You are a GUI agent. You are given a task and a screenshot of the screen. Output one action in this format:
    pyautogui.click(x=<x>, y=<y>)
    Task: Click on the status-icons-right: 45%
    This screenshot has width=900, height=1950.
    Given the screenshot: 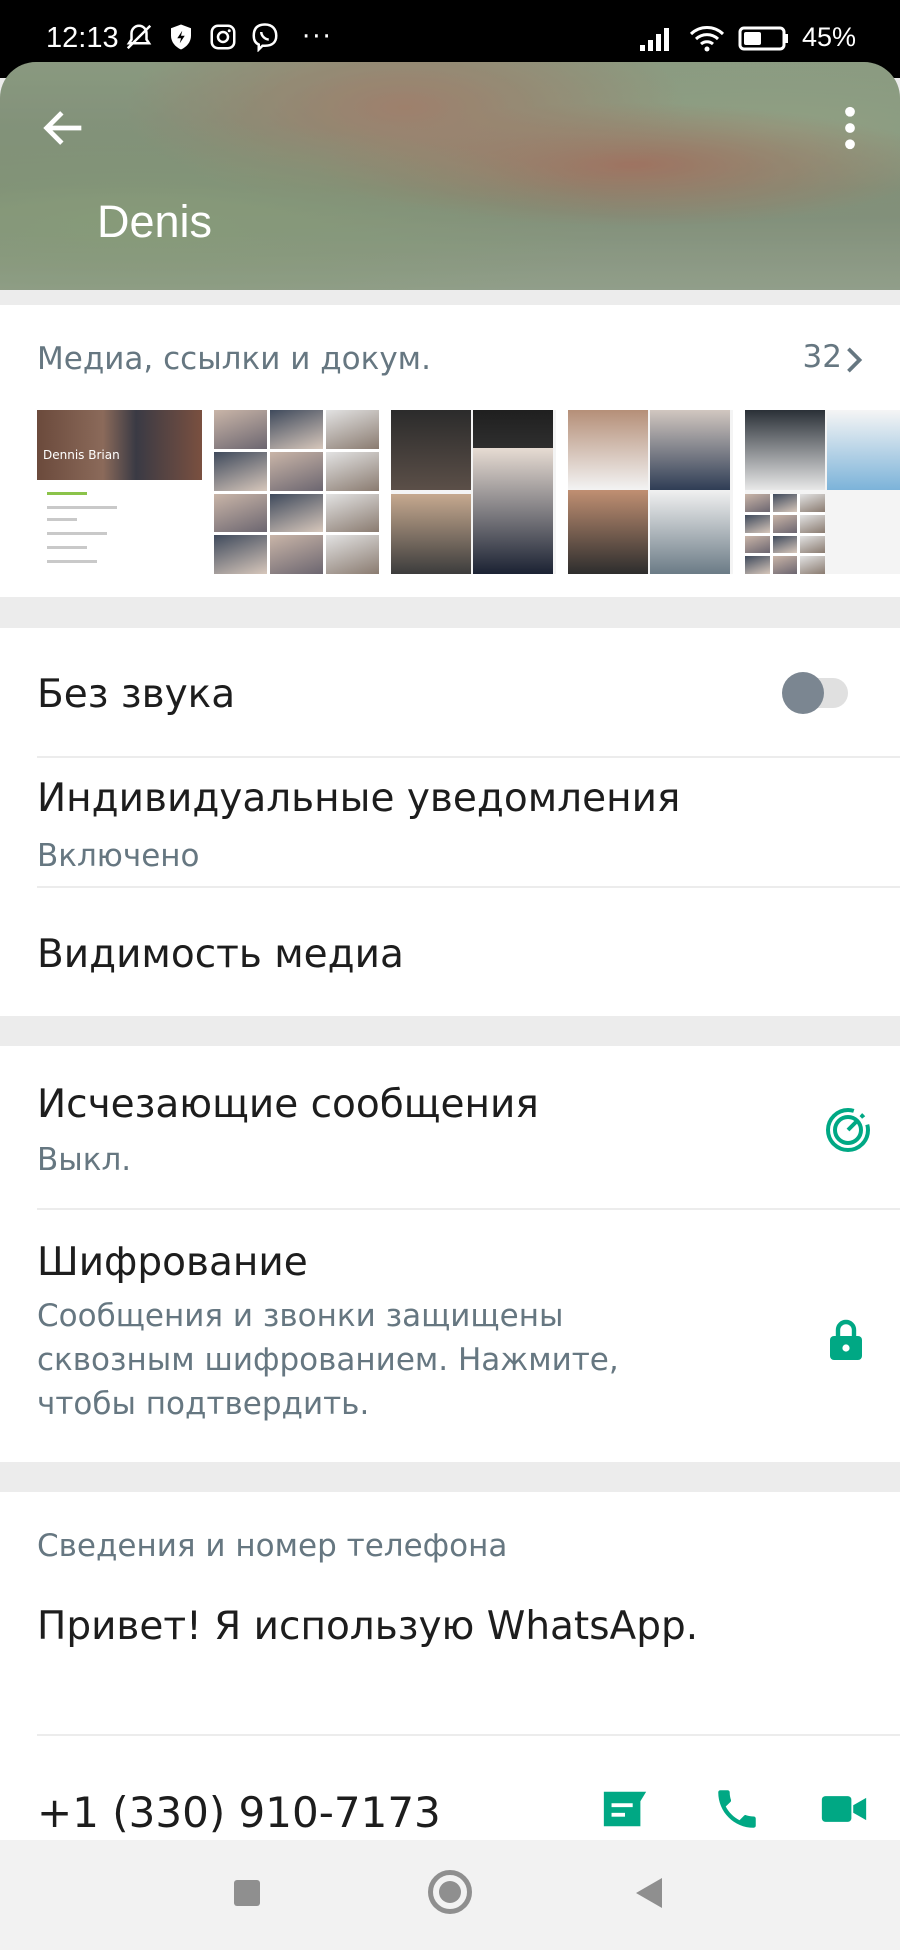 What is the action you would take?
    pyautogui.click(x=747, y=37)
    